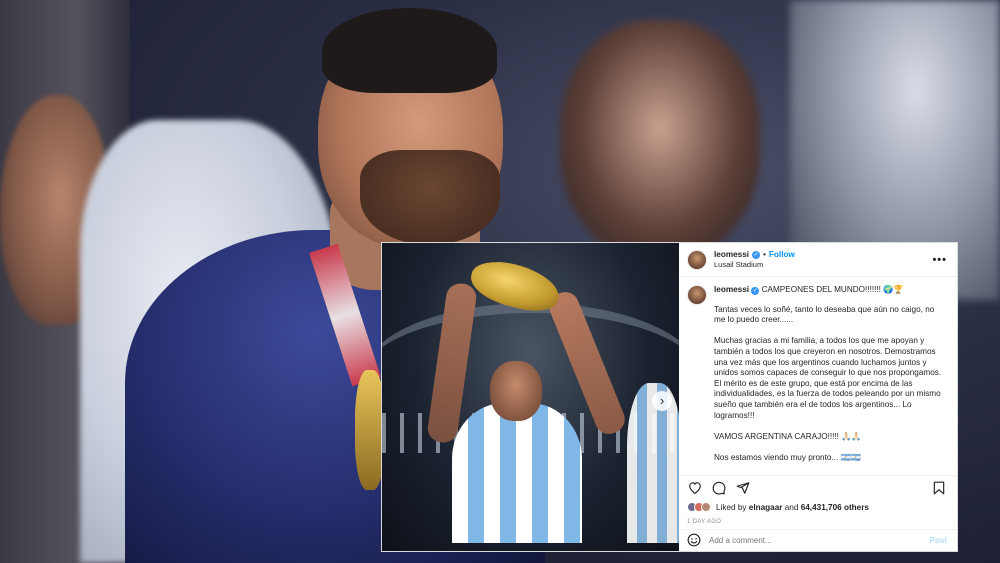 The height and width of the screenshot is (563, 1000). What do you see at coordinates (782, 255) in the screenshot?
I see `follow-button: Follow` at bounding box center [782, 255].